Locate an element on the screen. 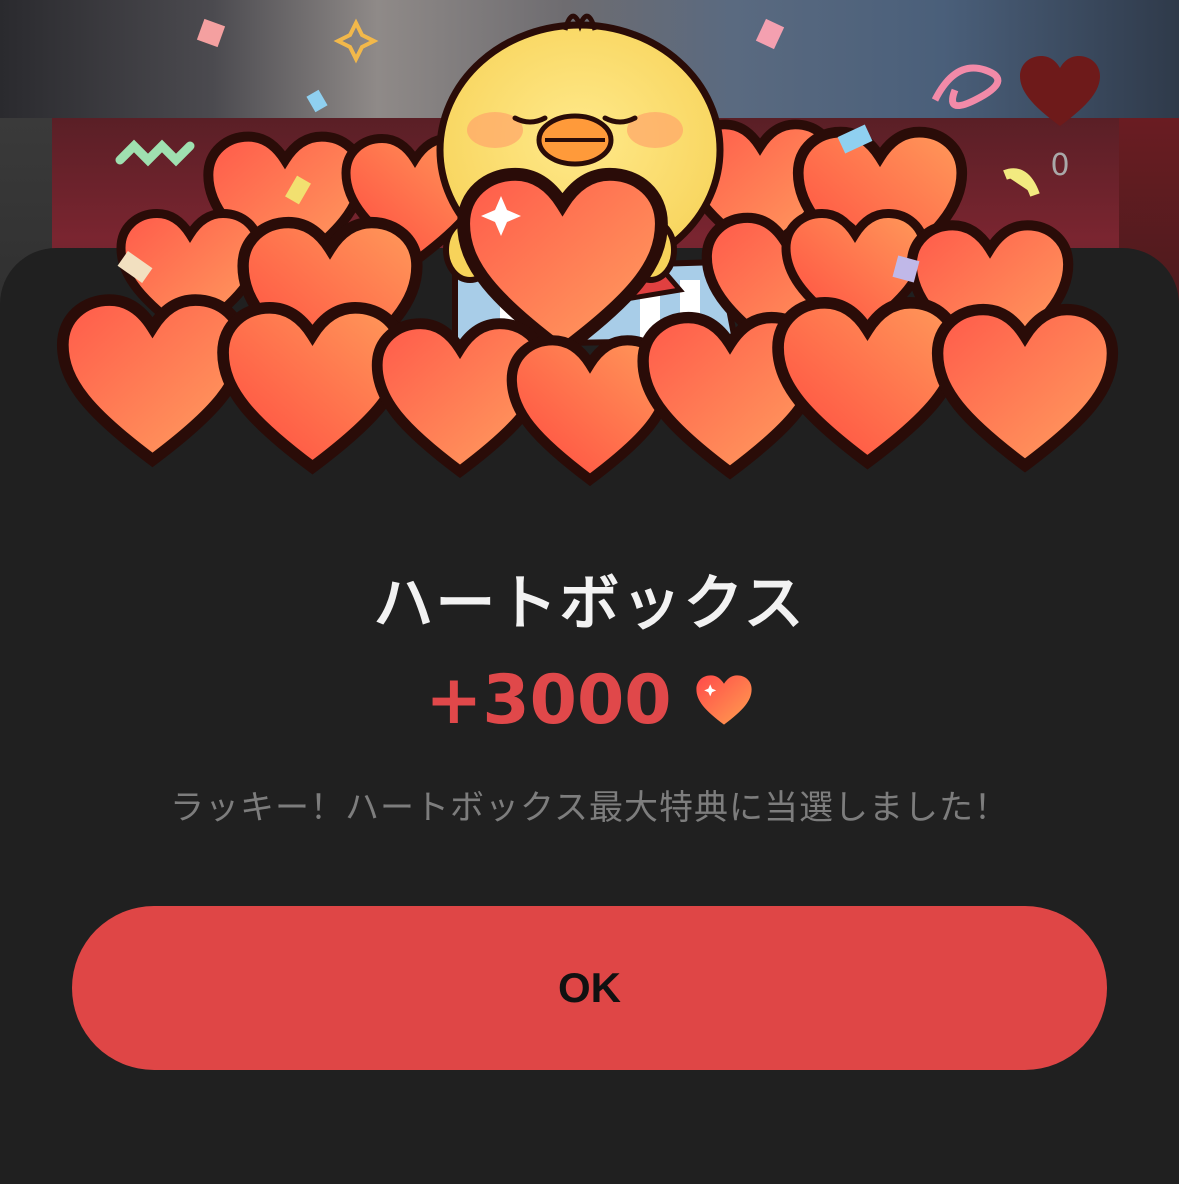 This screenshot has height=1184, width=1179. modal-title: ハートボックス is located at coordinates (589, 604).